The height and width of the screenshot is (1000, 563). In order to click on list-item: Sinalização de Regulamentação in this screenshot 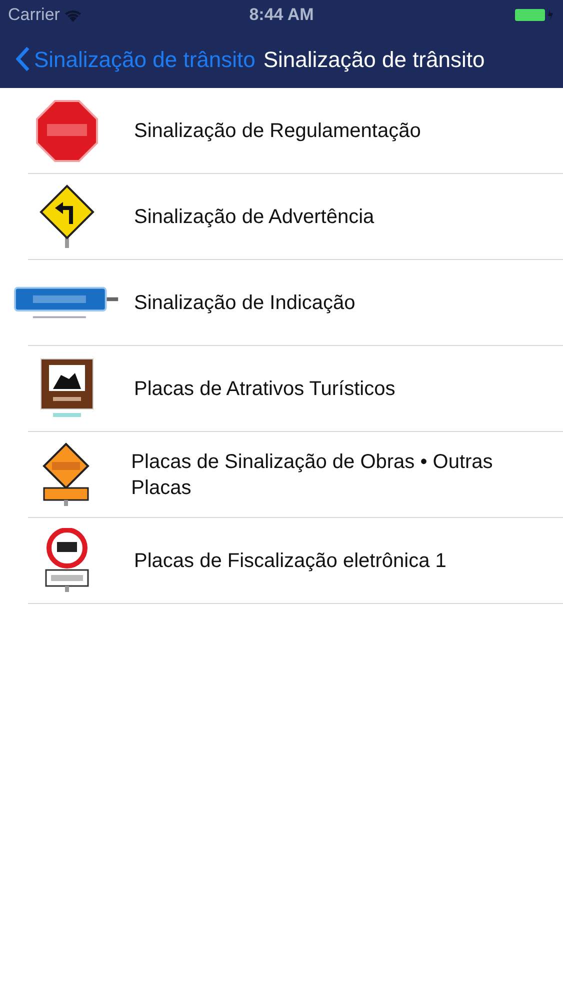, I will do `click(281, 130)`.